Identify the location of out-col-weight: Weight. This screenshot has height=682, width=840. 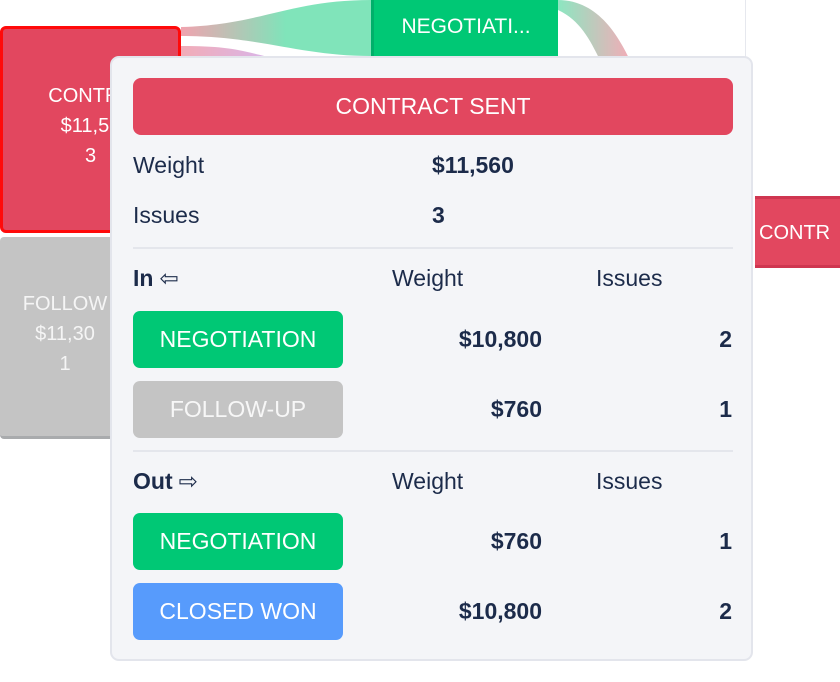
(428, 481).